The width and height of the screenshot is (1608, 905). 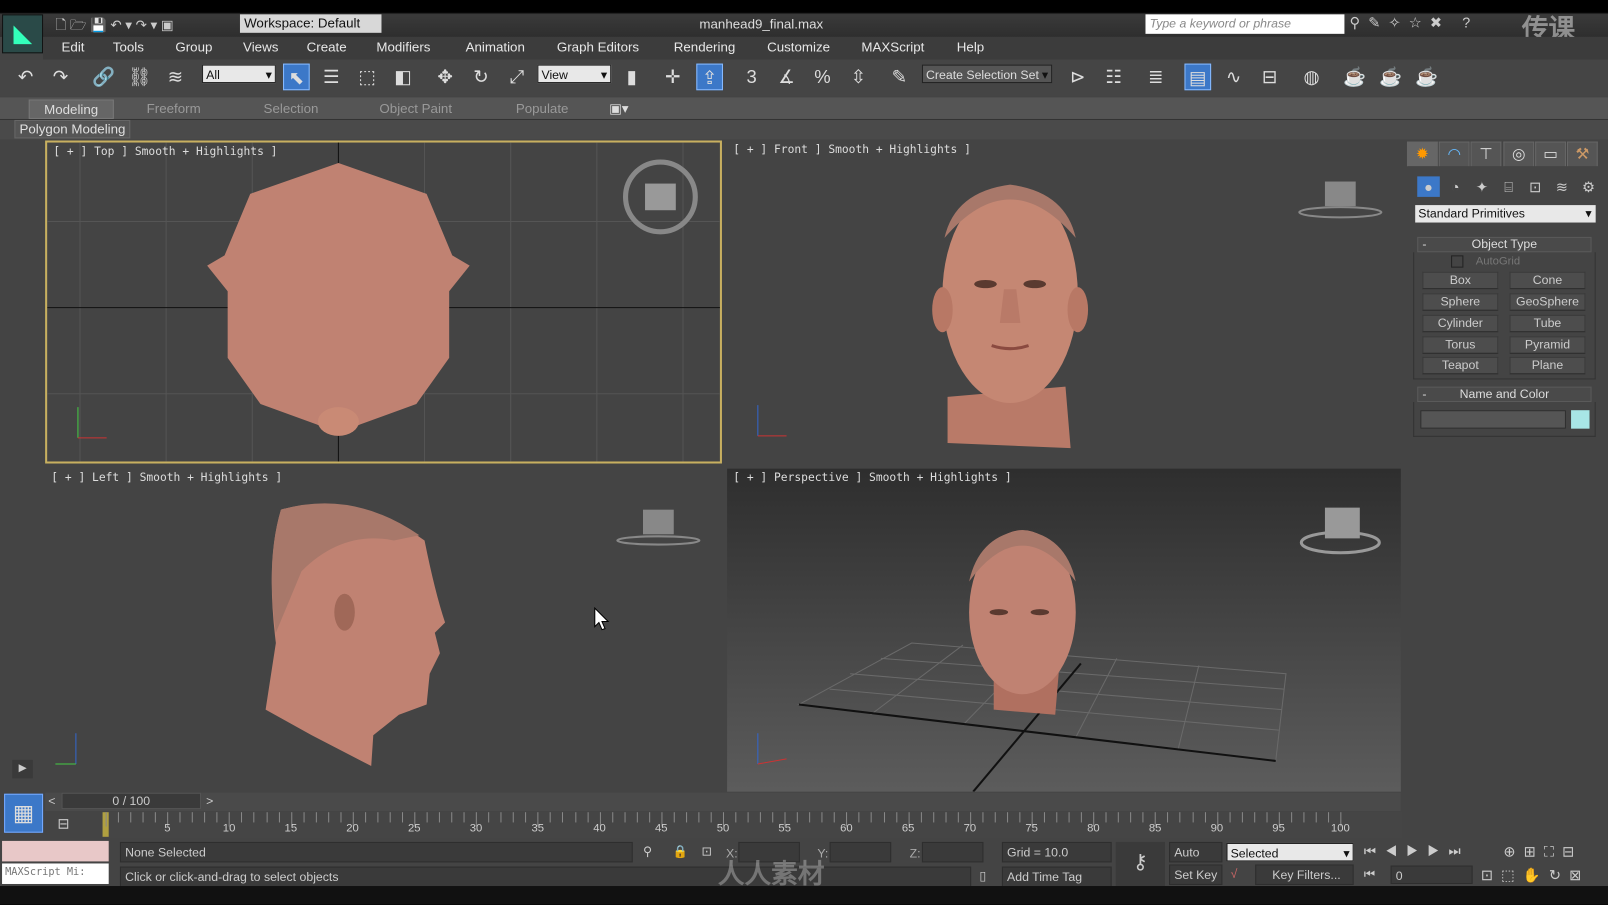 I want to click on set-keys-key-icon: ⚷, so click(x=1140, y=864).